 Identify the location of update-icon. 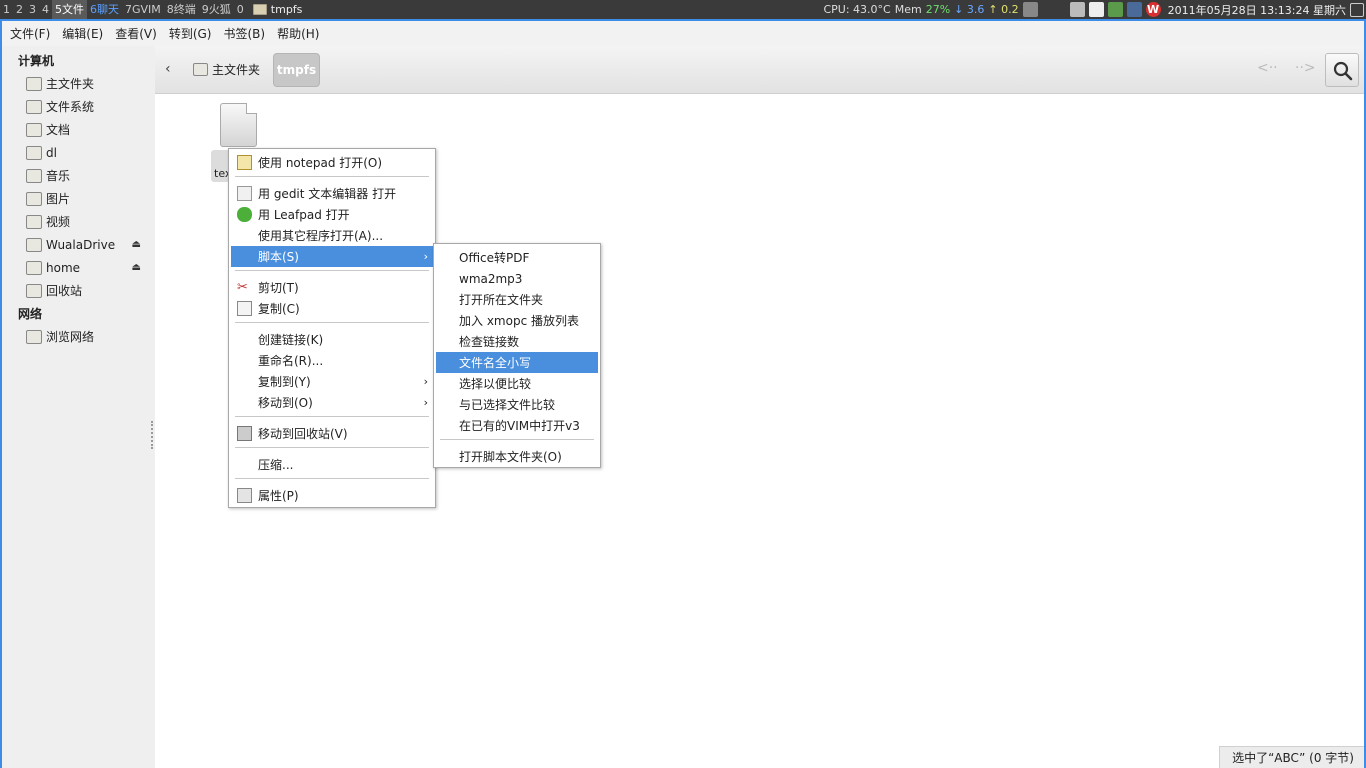
(1134, 9).